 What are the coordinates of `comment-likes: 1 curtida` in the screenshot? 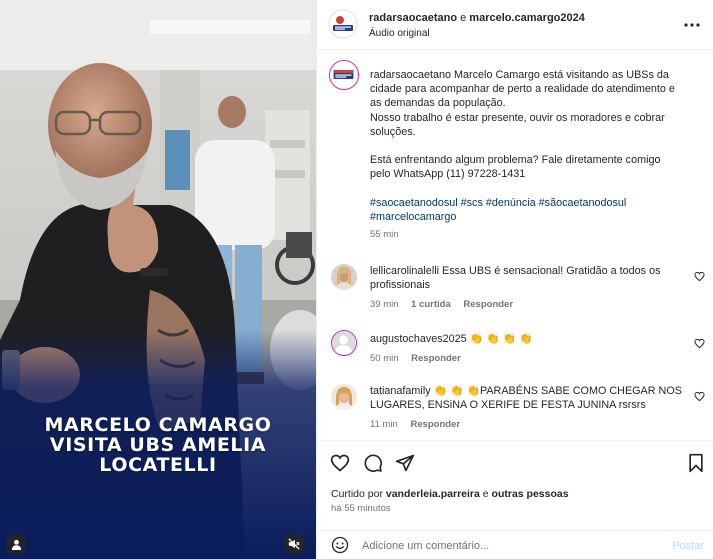 It's located at (431, 304).